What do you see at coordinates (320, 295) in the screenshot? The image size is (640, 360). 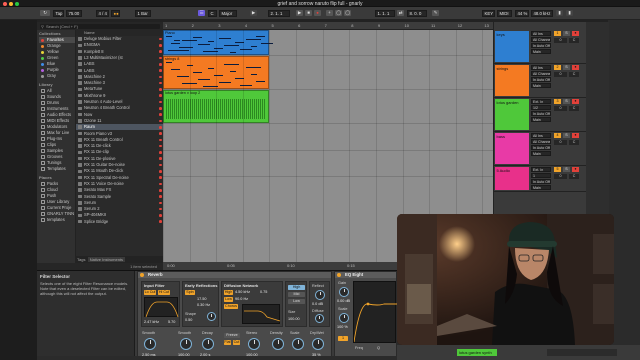 I see `reflect-knob` at bounding box center [320, 295].